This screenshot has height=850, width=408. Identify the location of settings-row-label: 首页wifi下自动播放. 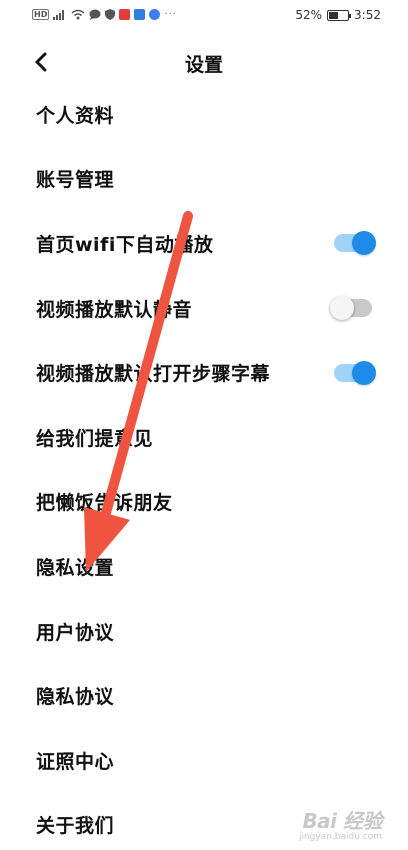
(125, 244).